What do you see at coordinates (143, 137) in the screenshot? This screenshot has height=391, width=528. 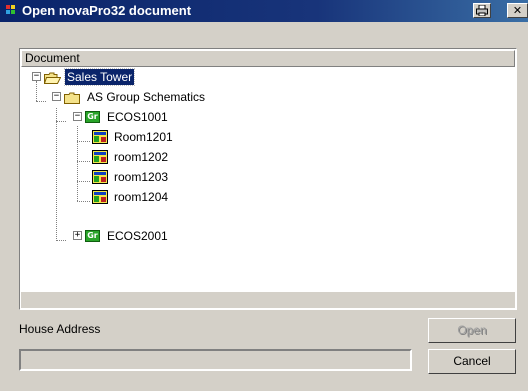 I see `tree-node-label: Room1201` at bounding box center [143, 137].